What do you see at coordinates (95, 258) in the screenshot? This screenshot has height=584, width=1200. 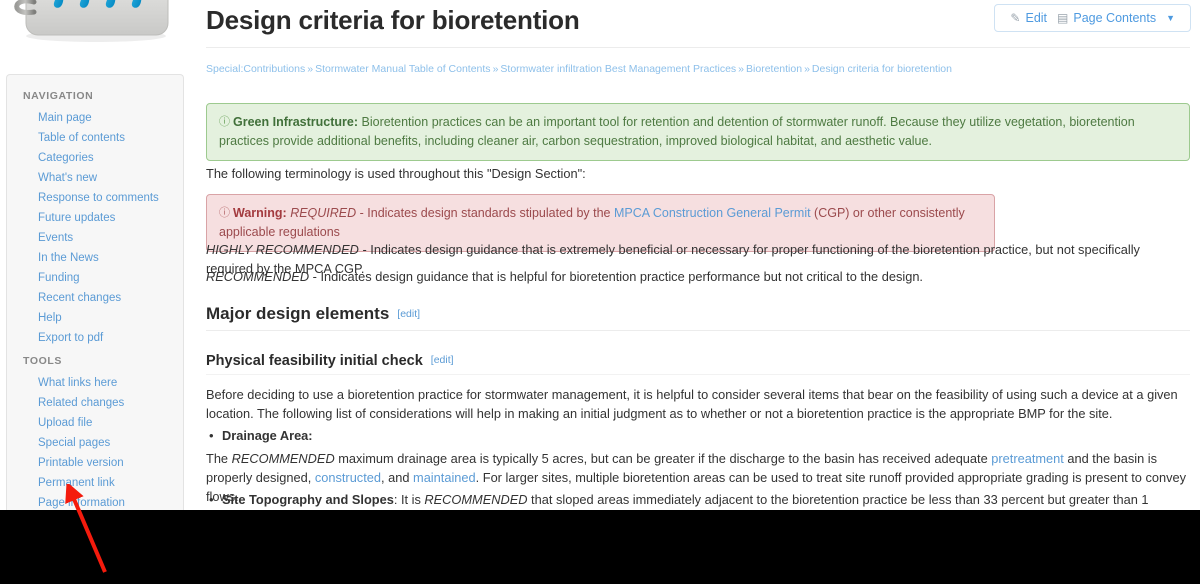 I see `sidebar-item-in-the-news: In the News` at bounding box center [95, 258].